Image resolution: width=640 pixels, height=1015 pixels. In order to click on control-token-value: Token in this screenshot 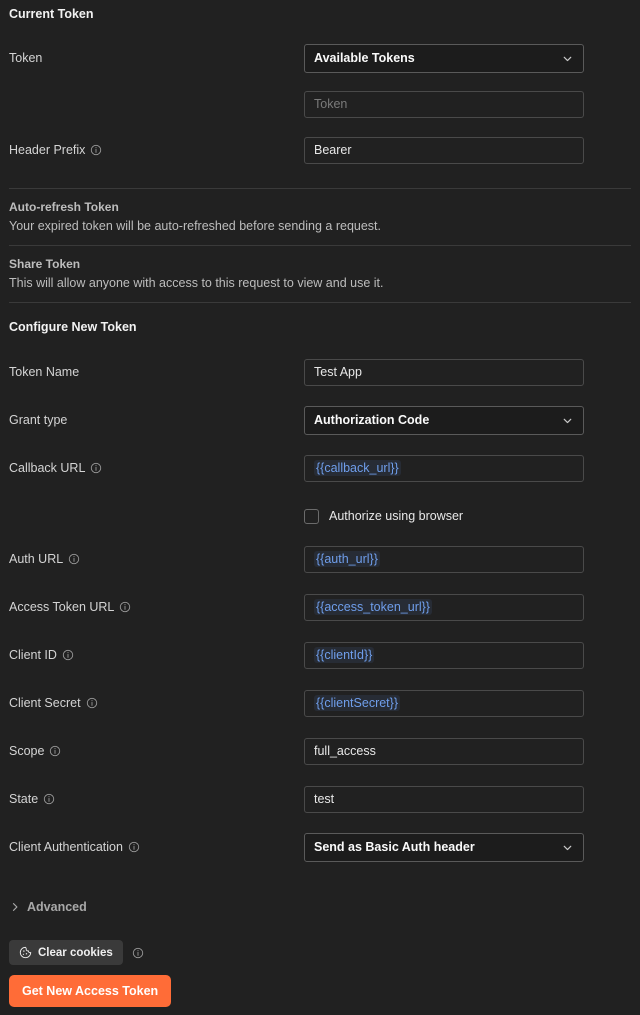, I will do `click(444, 104)`.